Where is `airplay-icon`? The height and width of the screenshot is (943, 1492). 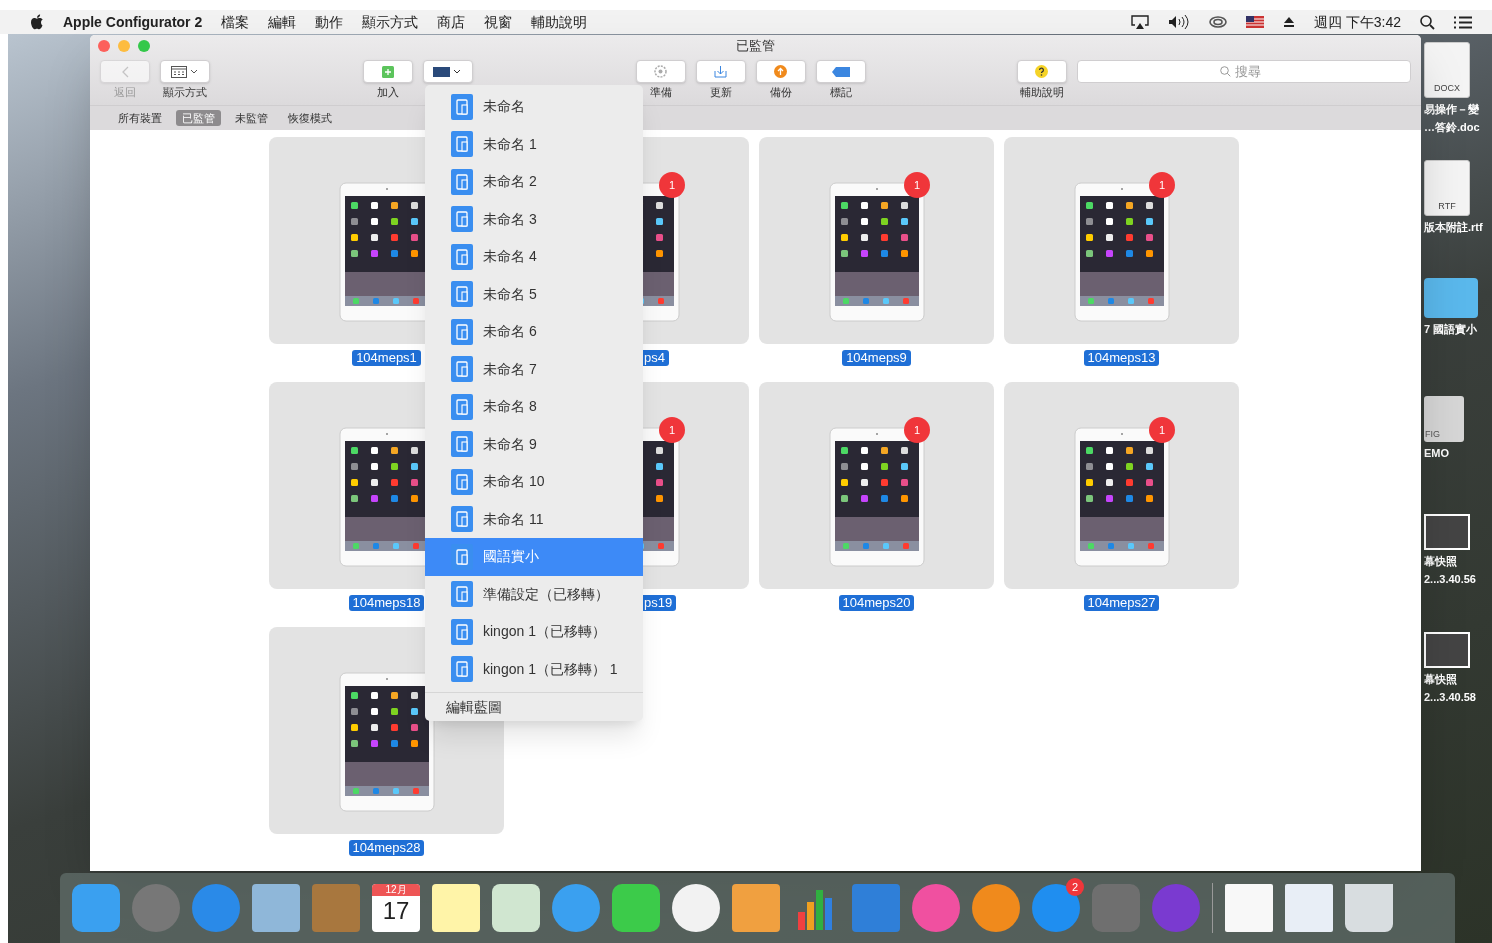 airplay-icon is located at coordinates (1139, 22).